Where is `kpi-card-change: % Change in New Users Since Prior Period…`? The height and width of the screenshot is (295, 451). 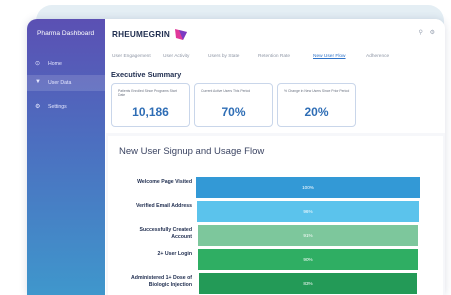
kpi-card-change: % Change in New Users Since Prior Period… is located at coordinates (316, 105).